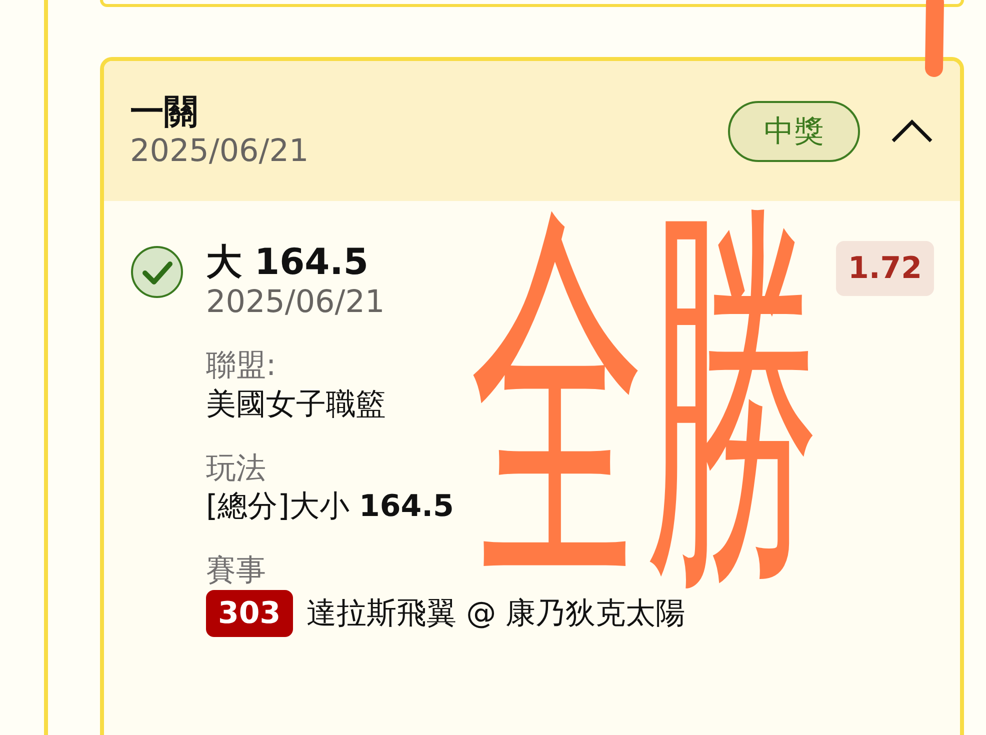  What do you see at coordinates (794, 131) in the screenshot?
I see `status-badge: 中獎` at bounding box center [794, 131].